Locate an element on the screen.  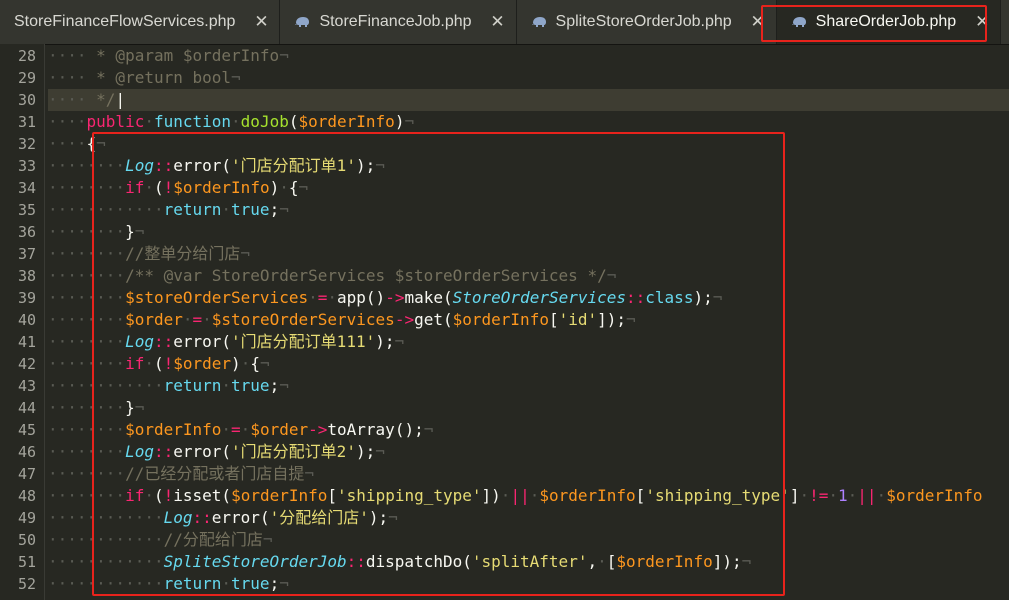
code-token: $storeOrderServices is located at coordinates (217, 297).